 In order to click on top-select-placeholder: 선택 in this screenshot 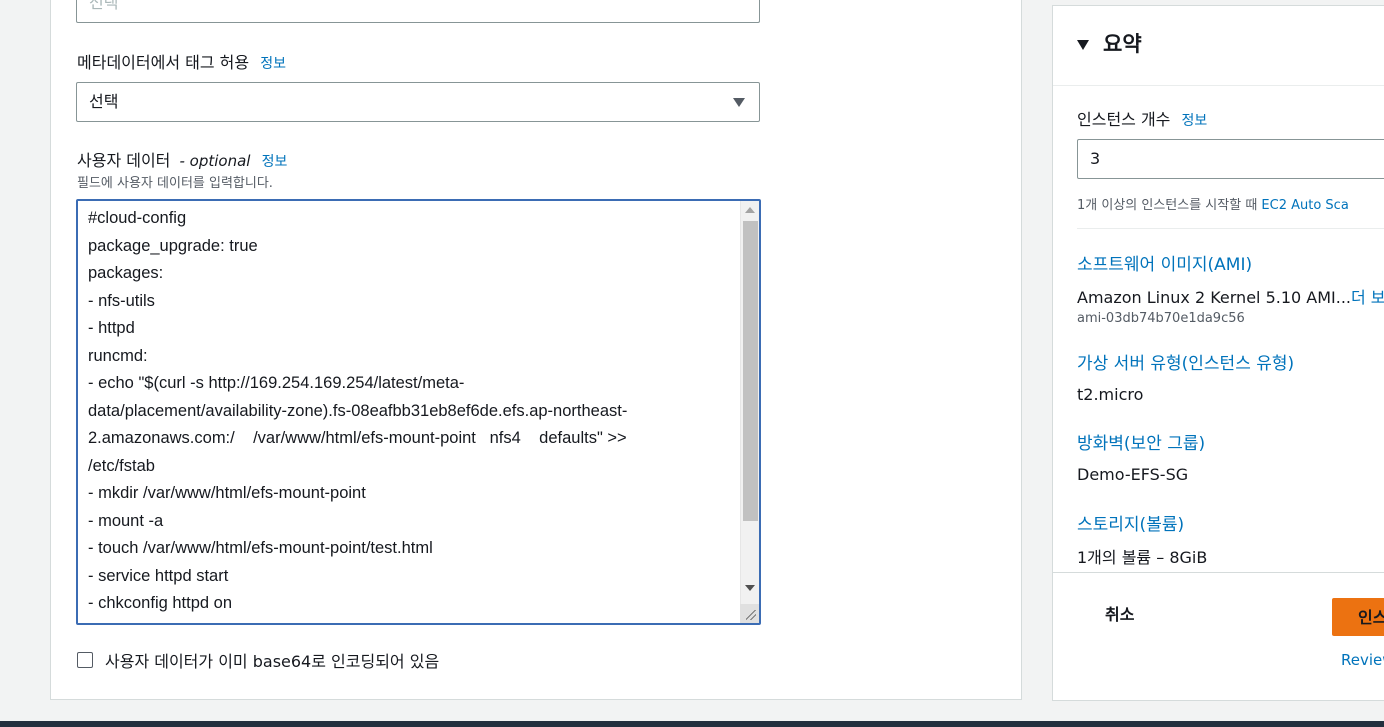, I will do `click(104, 6)`.